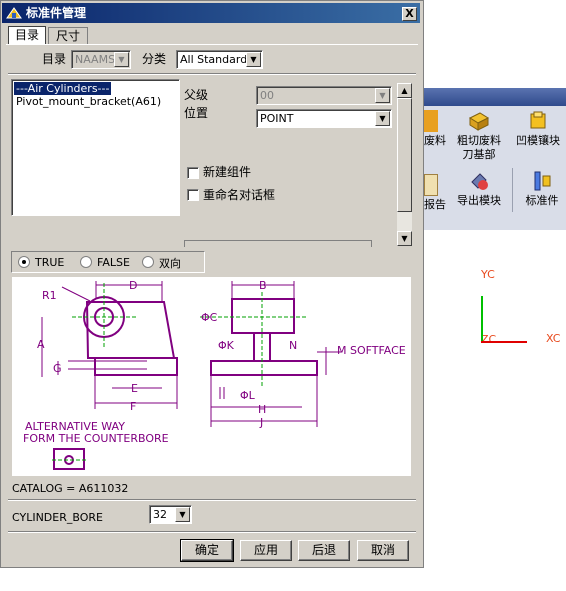 The image size is (566, 591). What do you see at coordinates (431, 121) in the screenshot?
I see `scrap-icon` at bounding box center [431, 121].